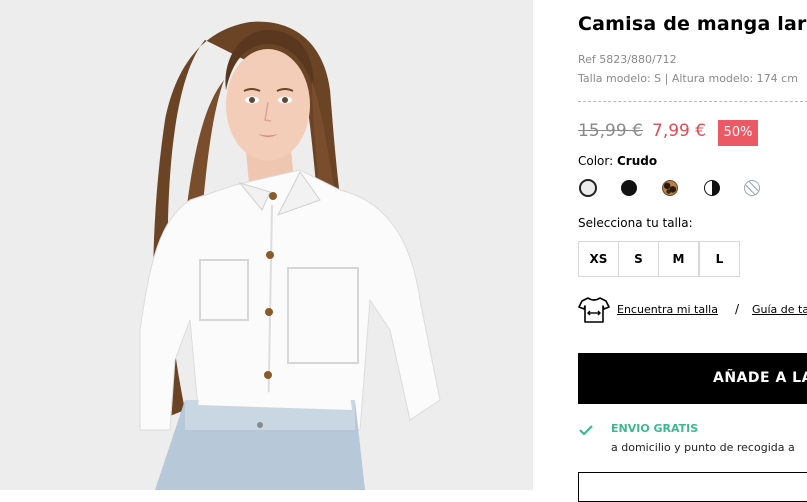  Describe the element at coordinates (760, 378) in the screenshot. I see `add-to-cart-label: AÑADE A LA C` at that location.